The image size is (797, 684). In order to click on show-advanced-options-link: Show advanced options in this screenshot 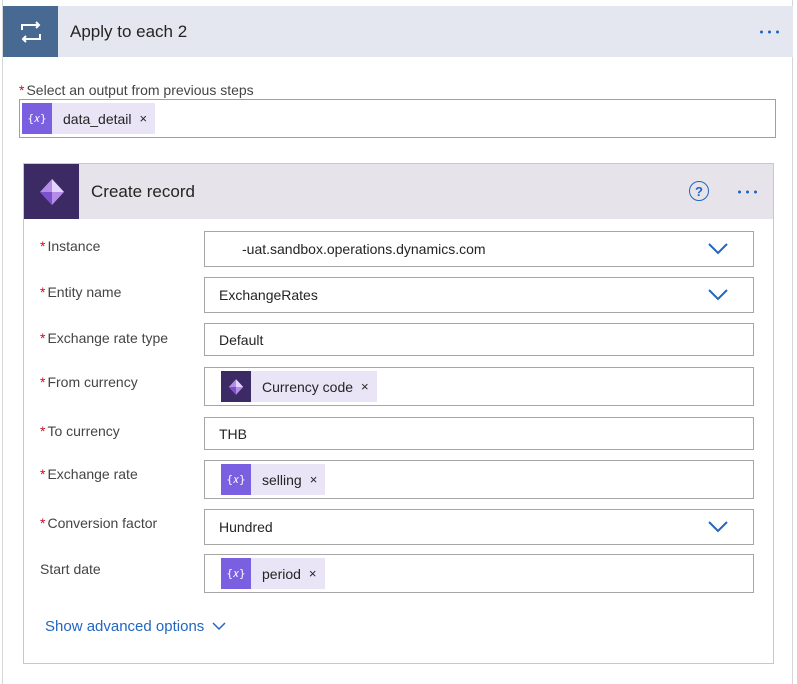, I will do `click(135, 626)`.